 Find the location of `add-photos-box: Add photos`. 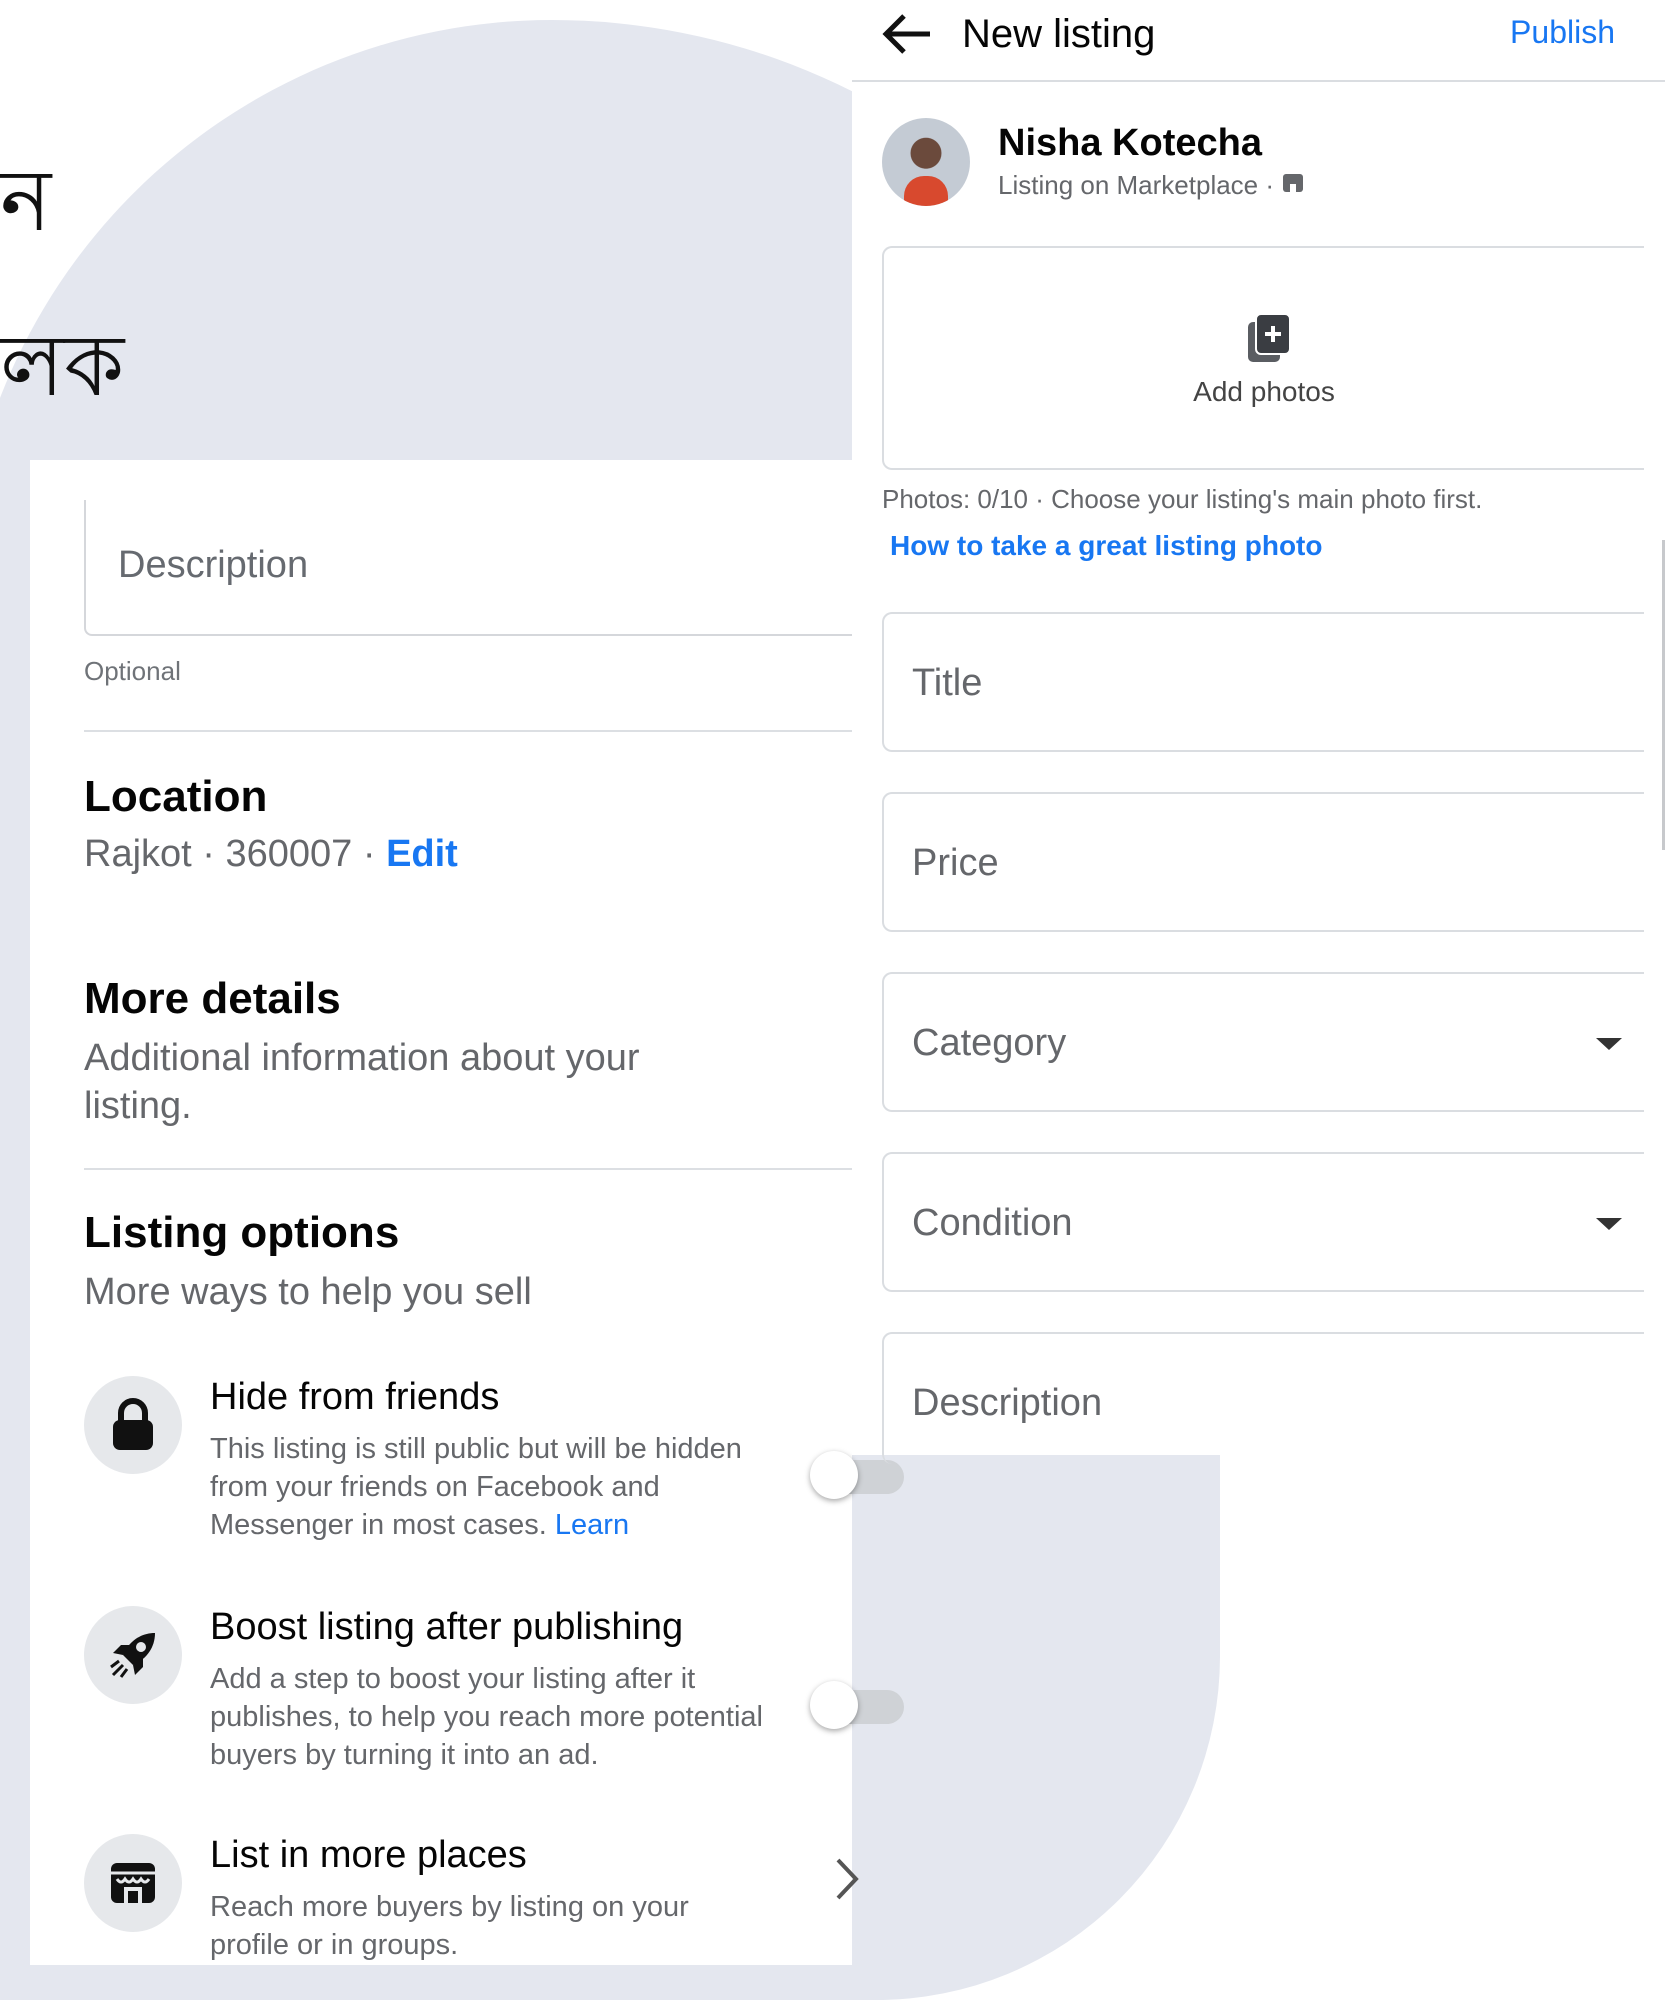

add-photos-box: Add photos is located at coordinates (1263, 358).